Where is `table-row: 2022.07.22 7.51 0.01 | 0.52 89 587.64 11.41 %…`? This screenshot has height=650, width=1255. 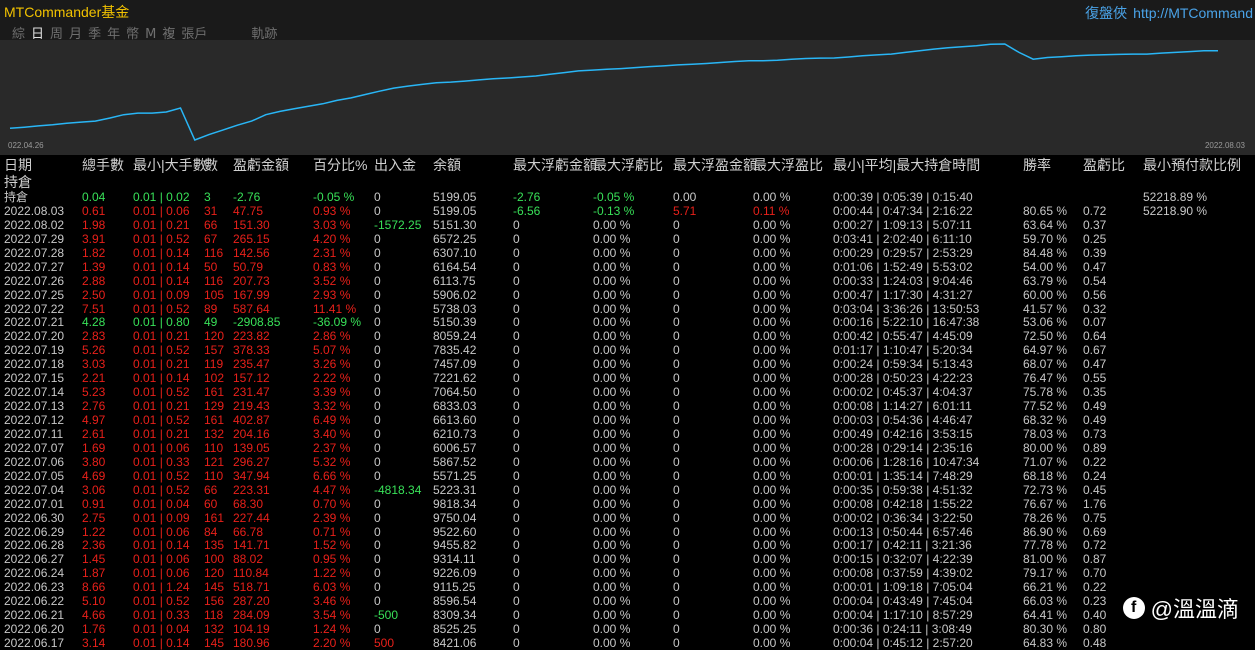
table-row: 2022.07.22 7.51 0.01 | 0.52 89 587.64 11.41 %… is located at coordinates (627, 309).